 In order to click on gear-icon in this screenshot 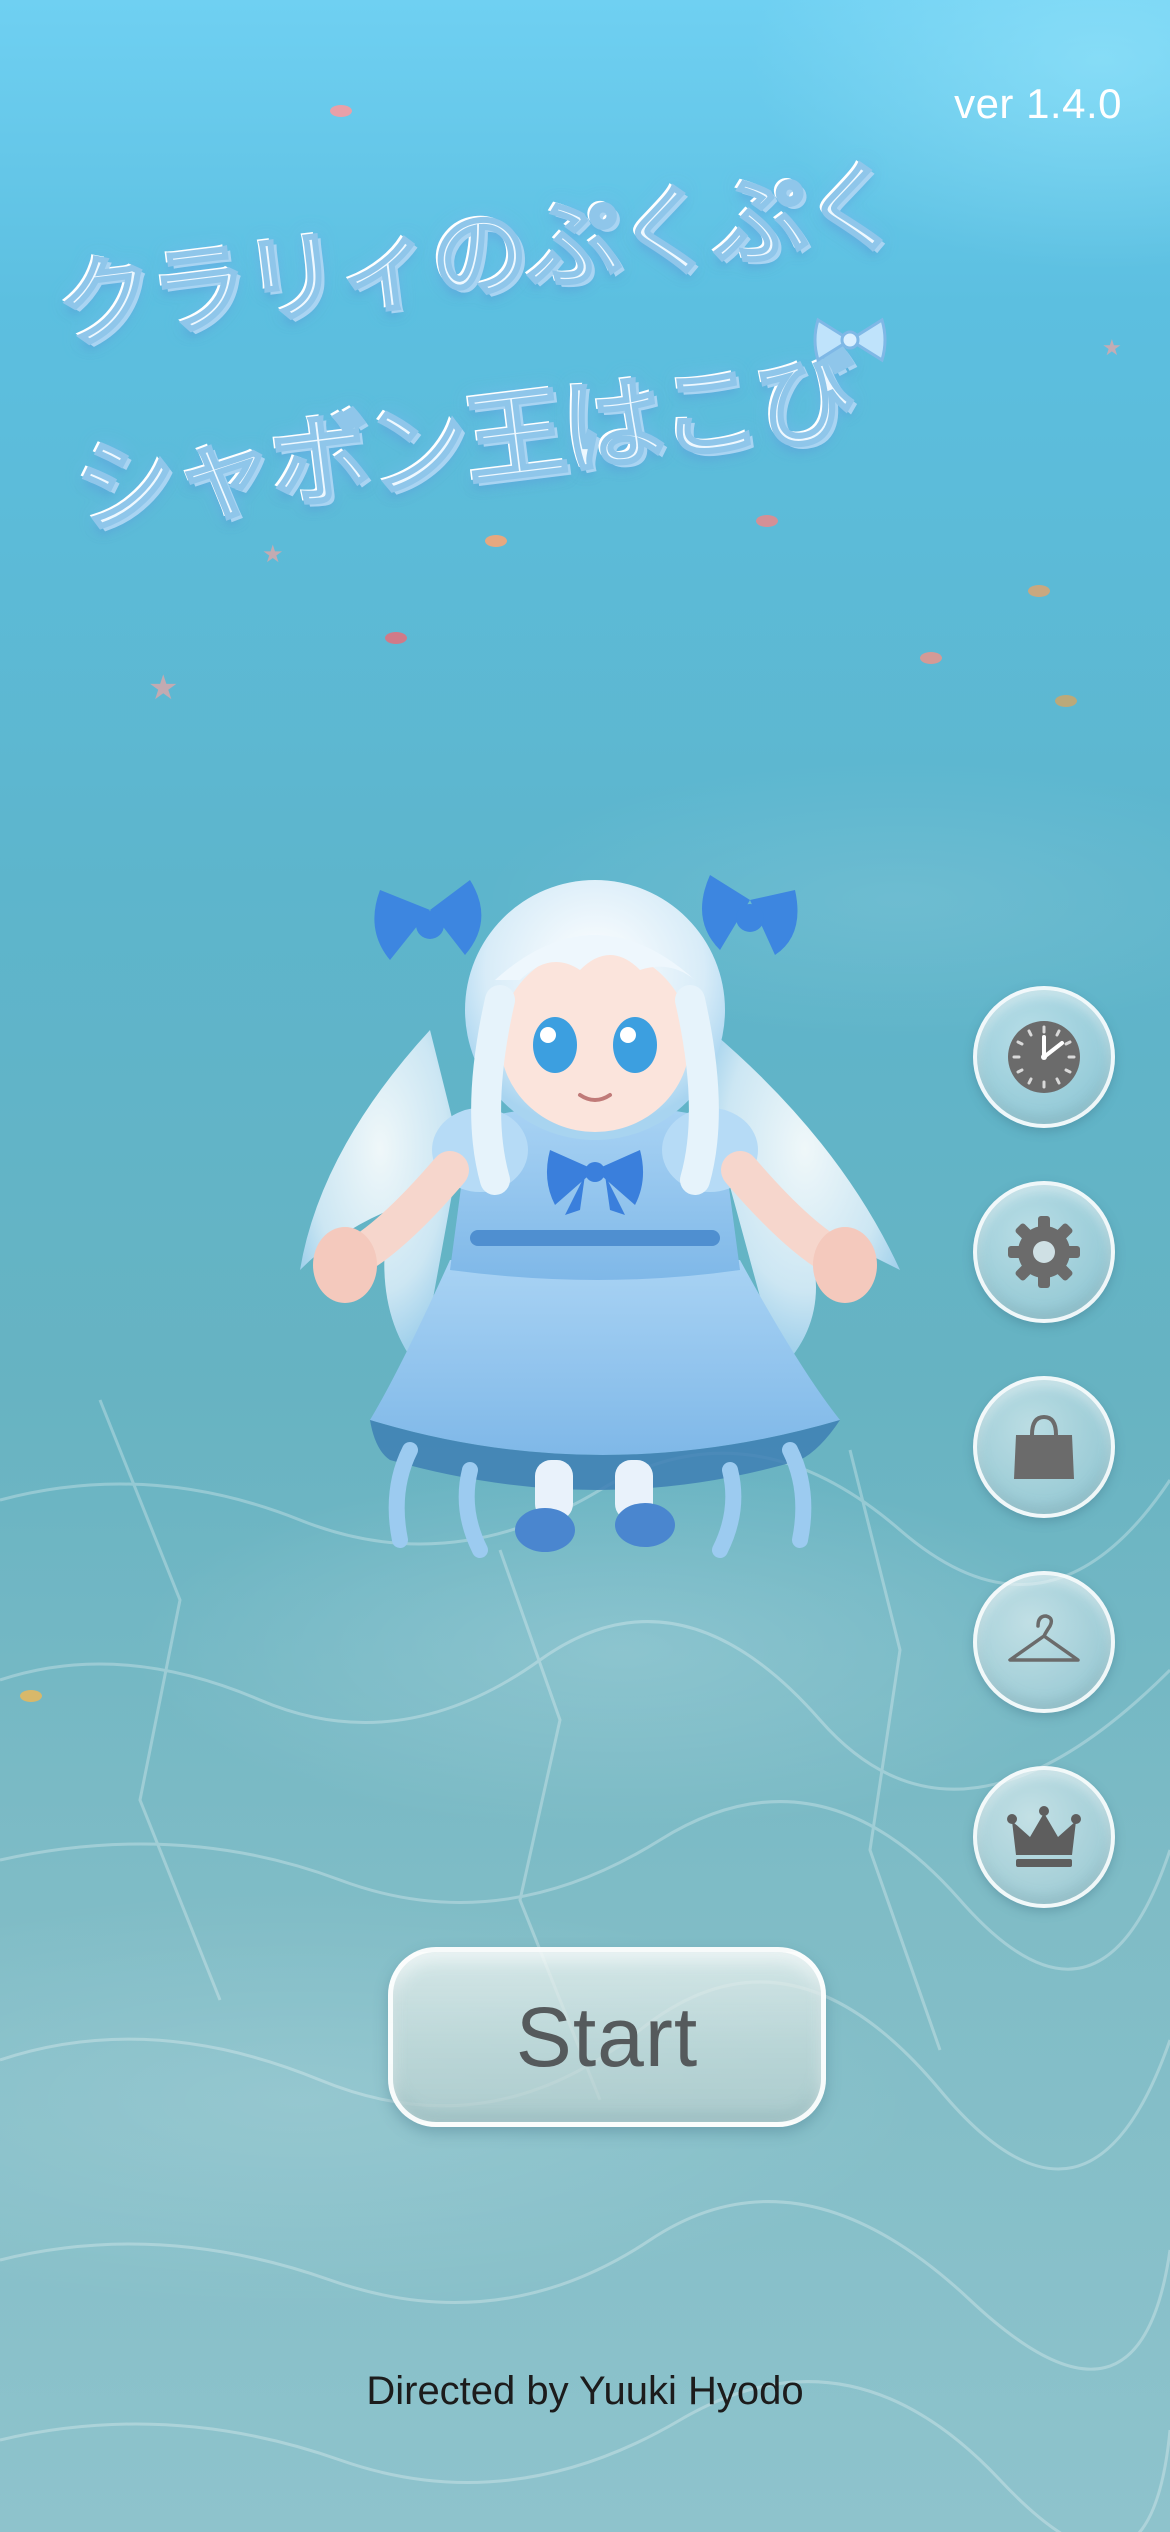, I will do `click(1044, 1252)`.